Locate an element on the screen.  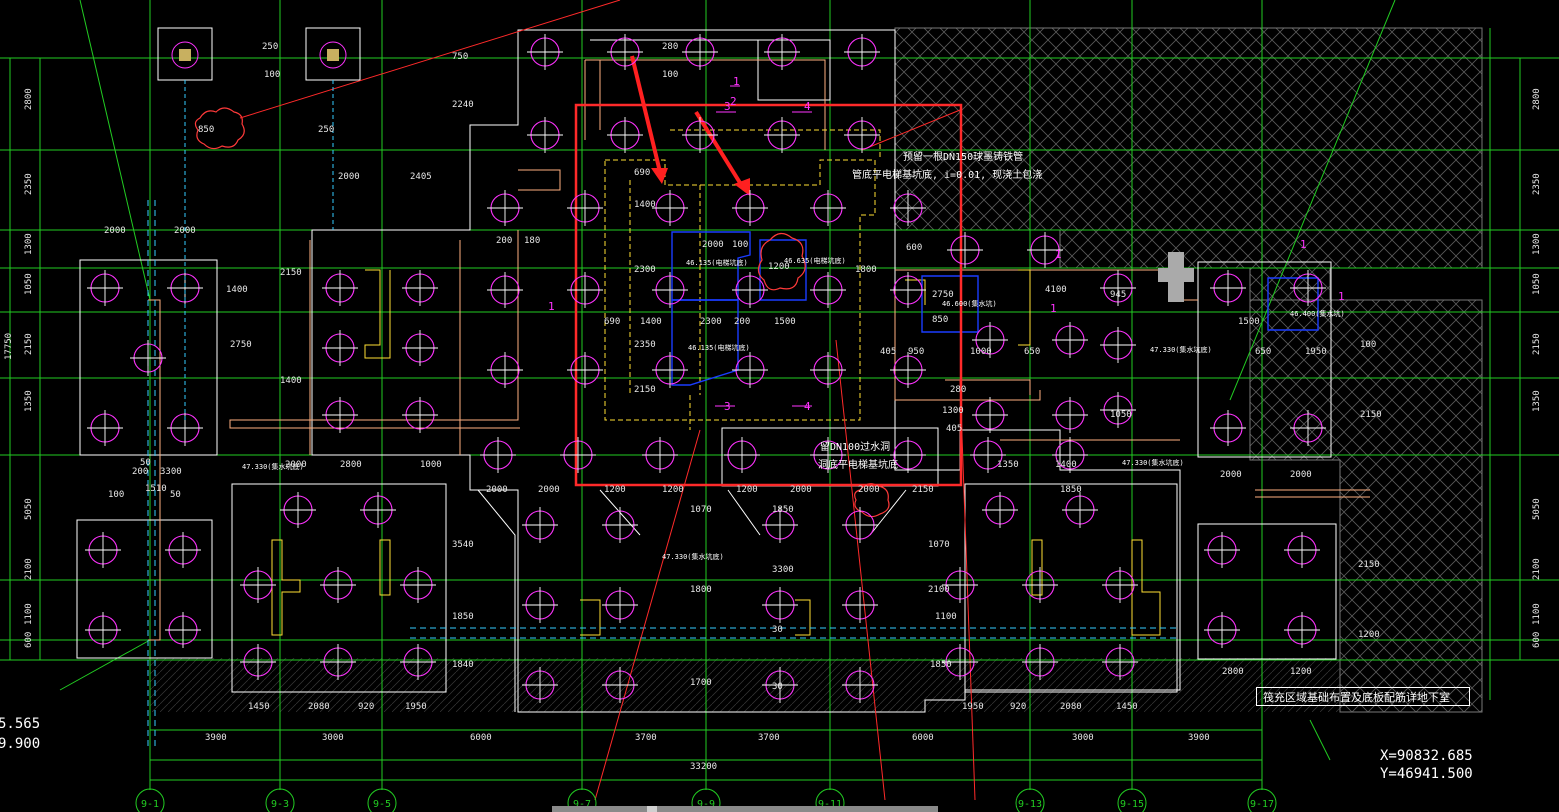
left-dimension: 600 is located at coordinates (29, 639).